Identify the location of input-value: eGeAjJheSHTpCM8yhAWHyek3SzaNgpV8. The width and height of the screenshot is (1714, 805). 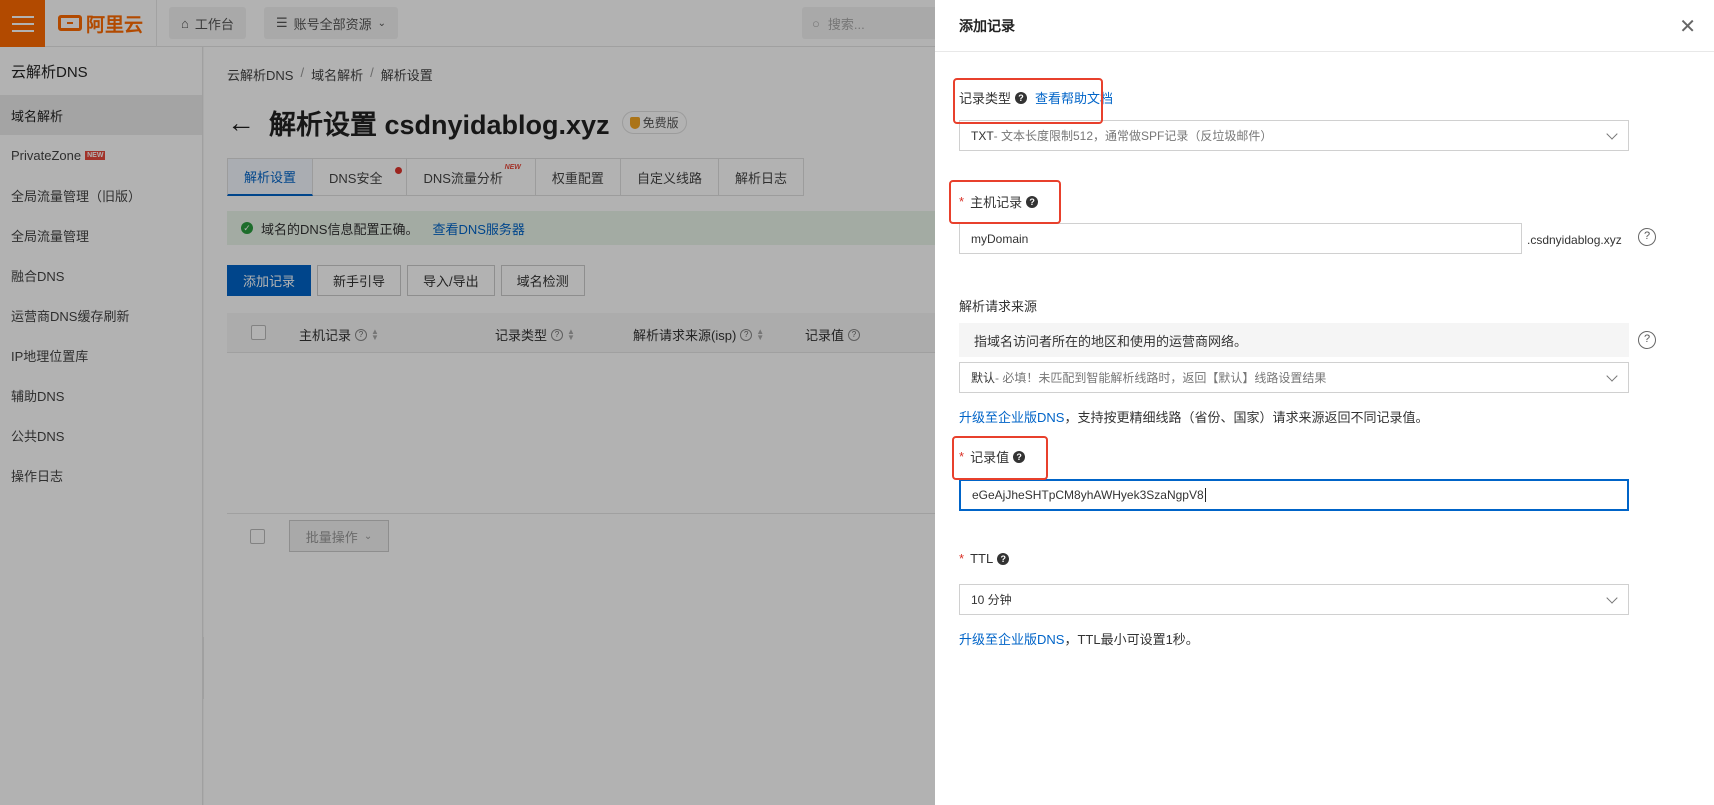
(1088, 495).